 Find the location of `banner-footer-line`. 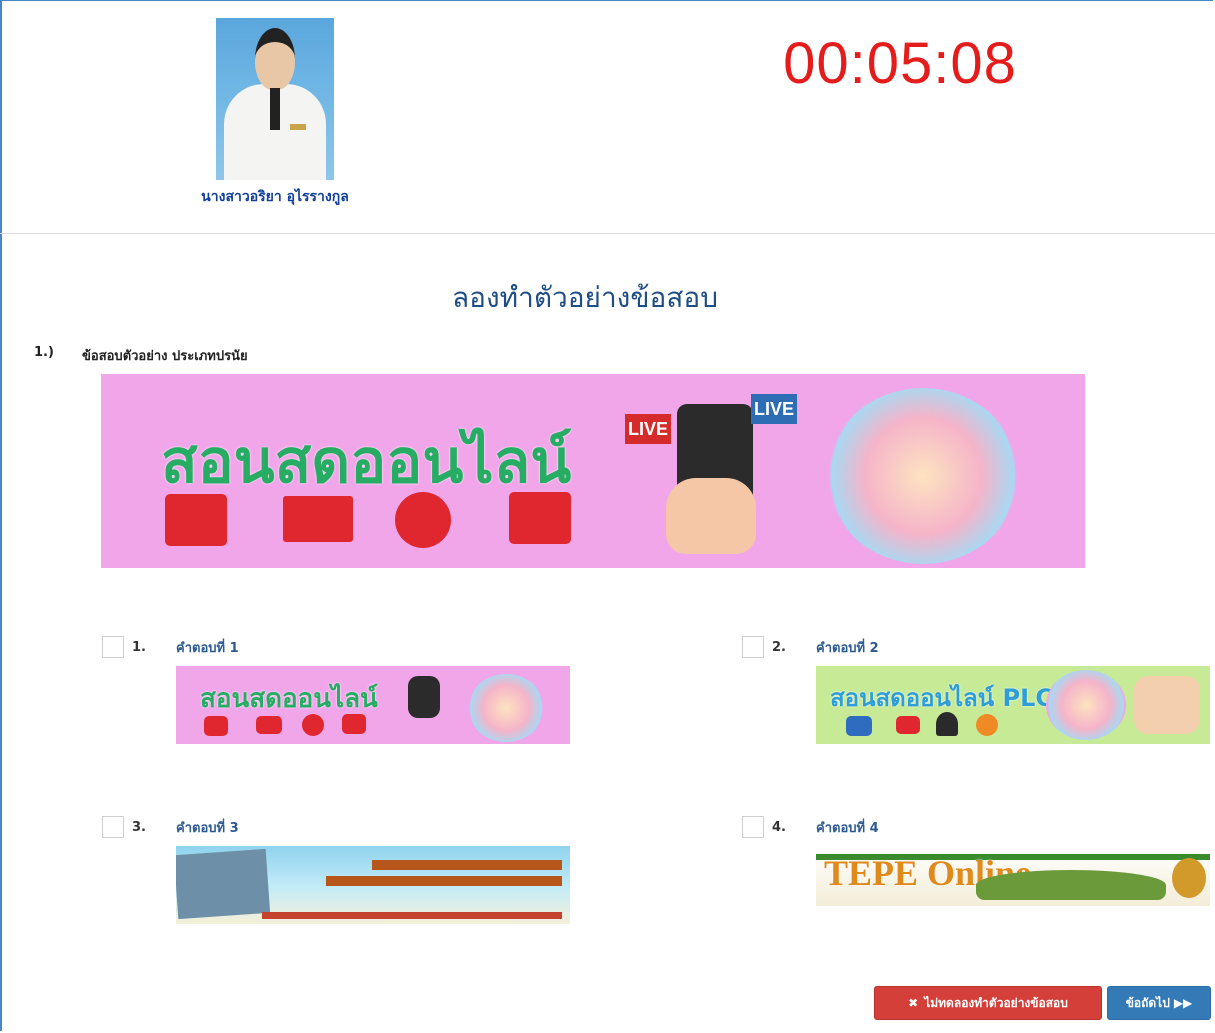

banner-footer-line is located at coordinates (412, 915).